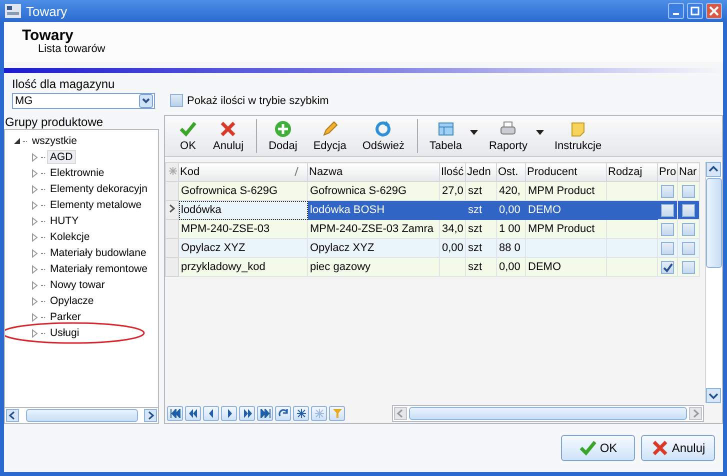 This screenshot has height=476, width=727. I want to click on tree-item: wszystkie, so click(54, 141).